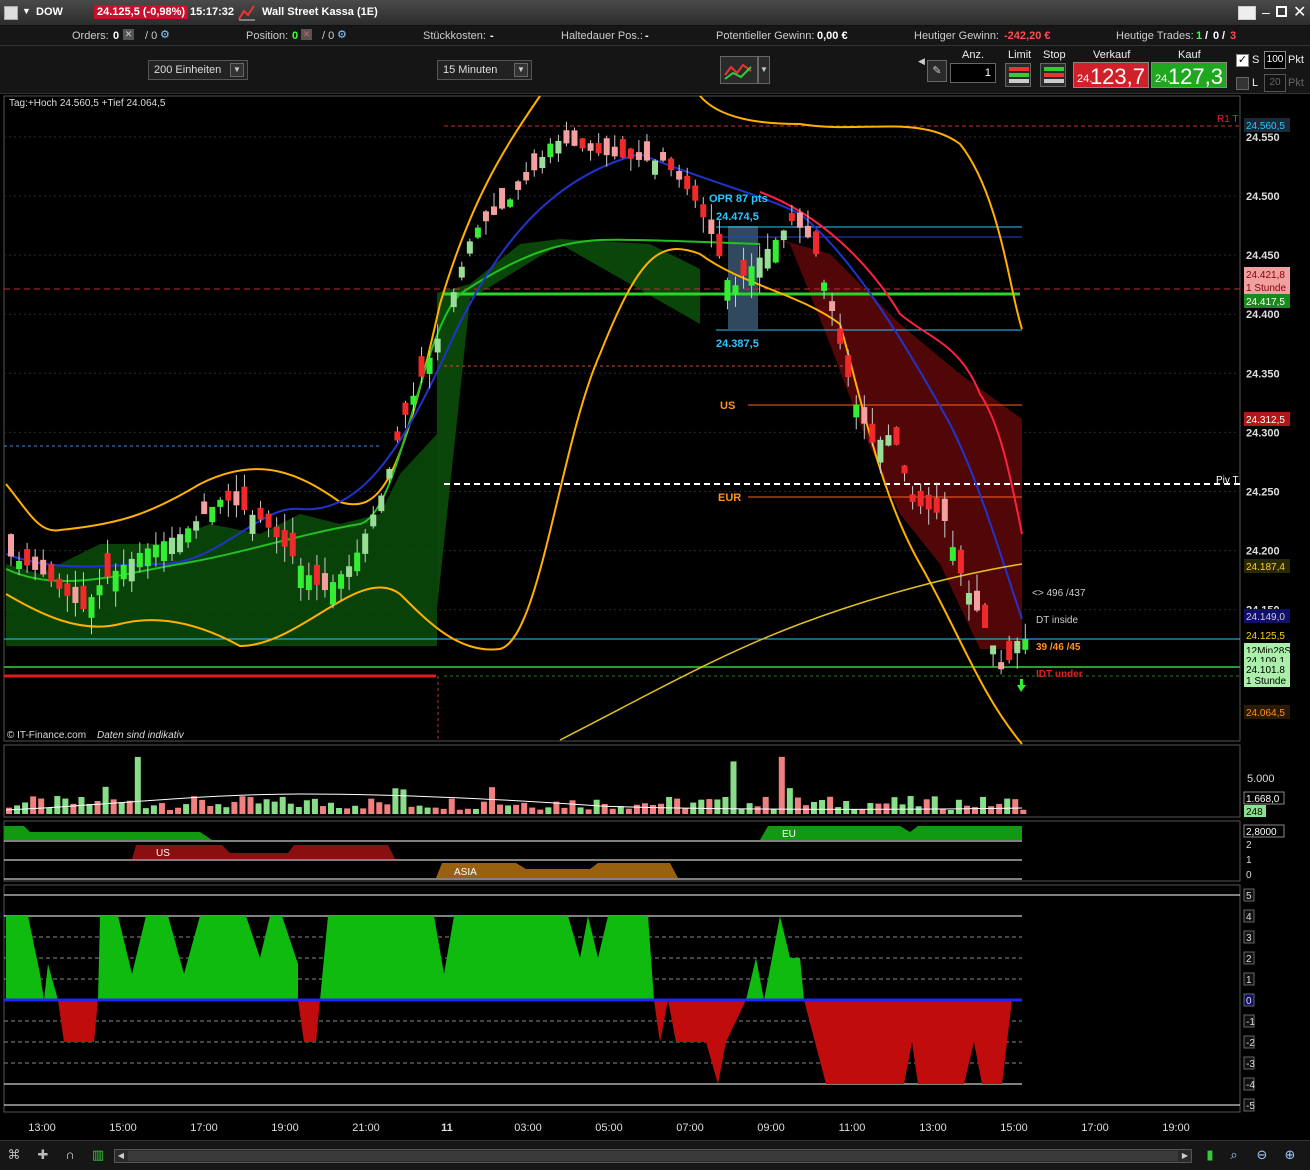 This screenshot has width=1310, height=1170. What do you see at coordinates (921, 61) in the screenshot?
I see `order-panel-grip-icon: ◀` at bounding box center [921, 61].